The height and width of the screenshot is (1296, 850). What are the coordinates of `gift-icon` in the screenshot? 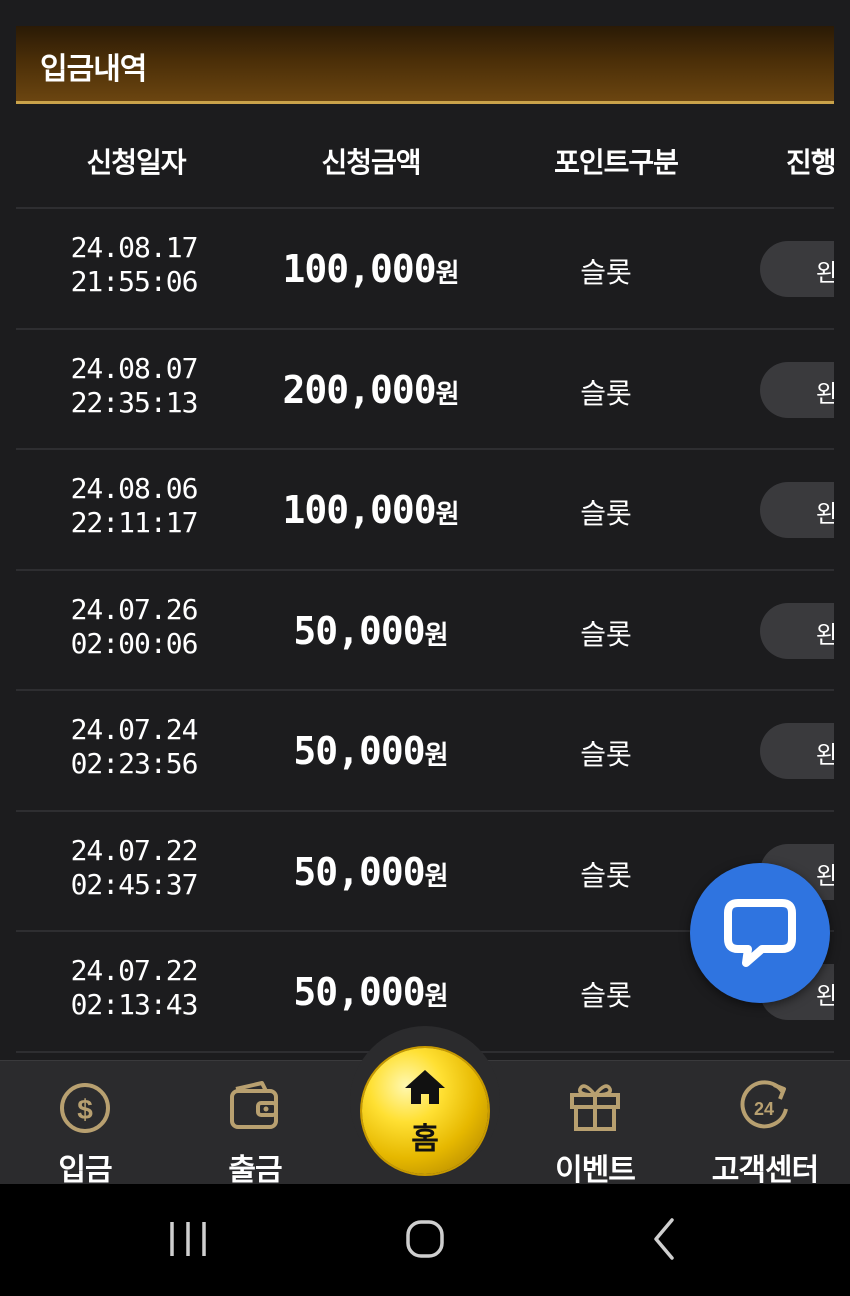 It's located at (595, 1107).